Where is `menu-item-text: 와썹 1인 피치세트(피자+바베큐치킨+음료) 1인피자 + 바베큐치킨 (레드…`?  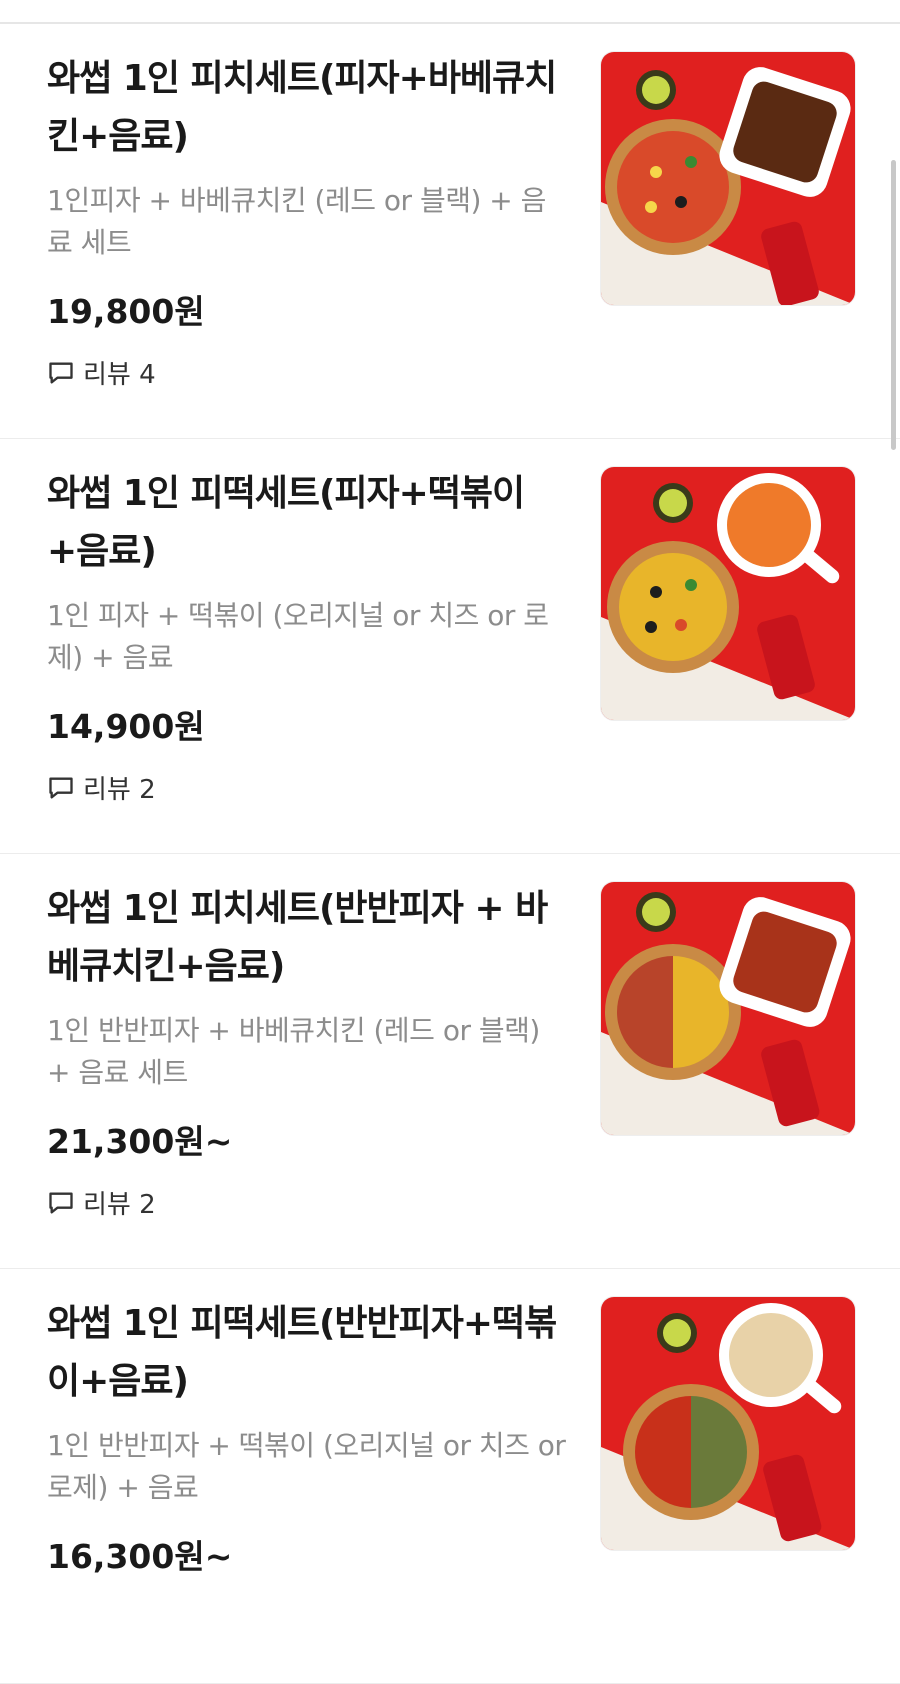 menu-item-text: 와썹 1인 피치세트(피자+바베큐치킨+음료) 1인피자 + 바베큐치킨 (레드… is located at coordinates (307, 220).